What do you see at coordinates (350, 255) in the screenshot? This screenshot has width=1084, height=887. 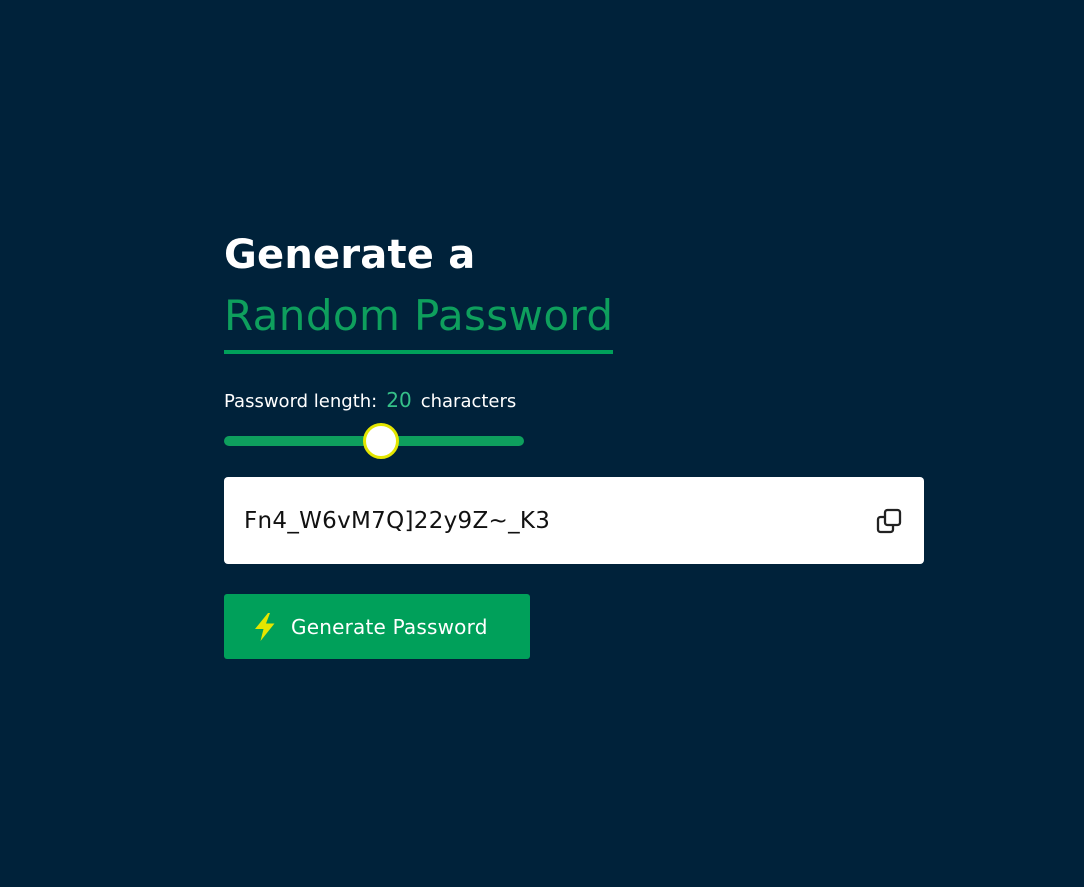 I see `title-line-1: Generate a` at bounding box center [350, 255].